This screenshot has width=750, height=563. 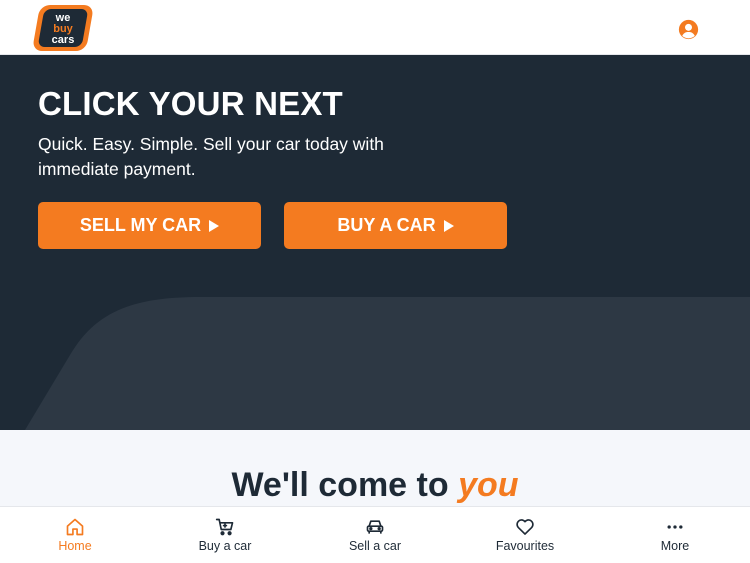 I want to click on more-icon, so click(x=675, y=527).